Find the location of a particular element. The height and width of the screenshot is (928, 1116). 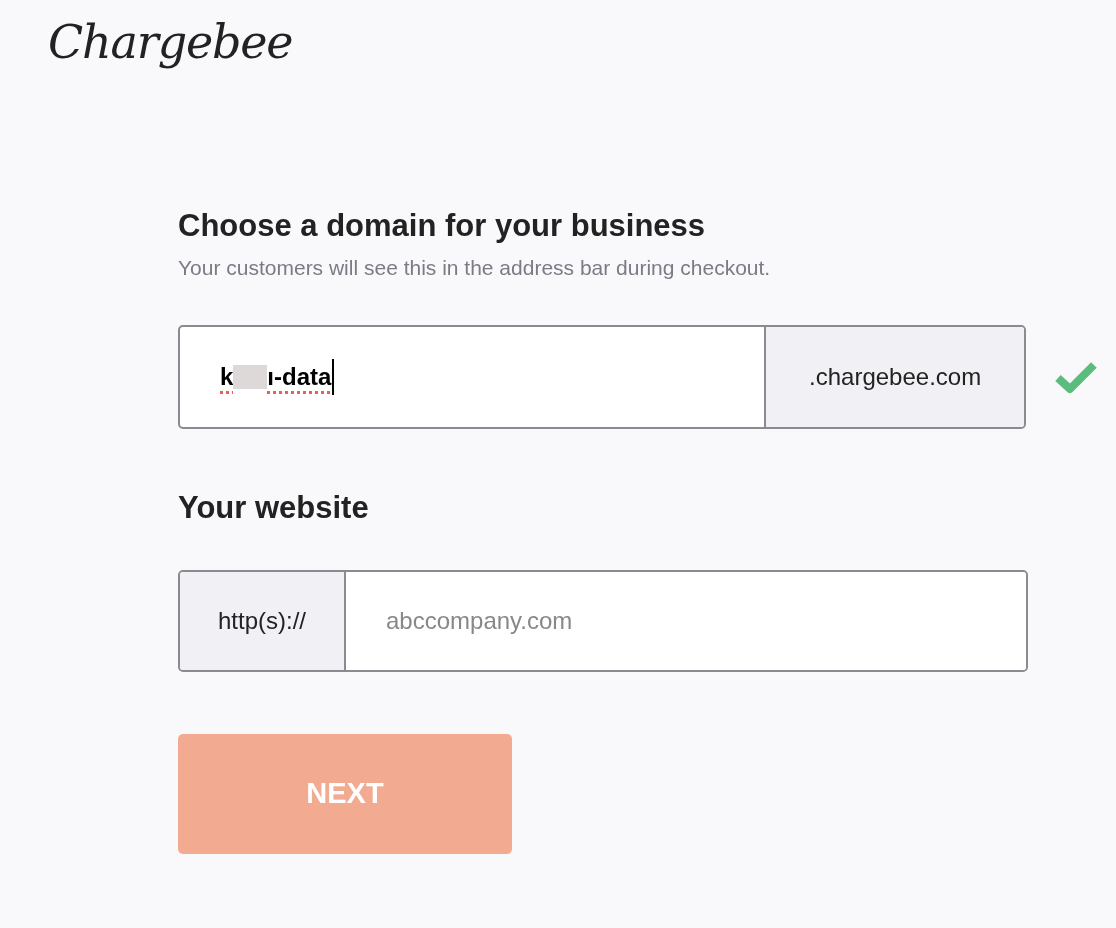

logo: Chargebee is located at coordinates (170, 42).